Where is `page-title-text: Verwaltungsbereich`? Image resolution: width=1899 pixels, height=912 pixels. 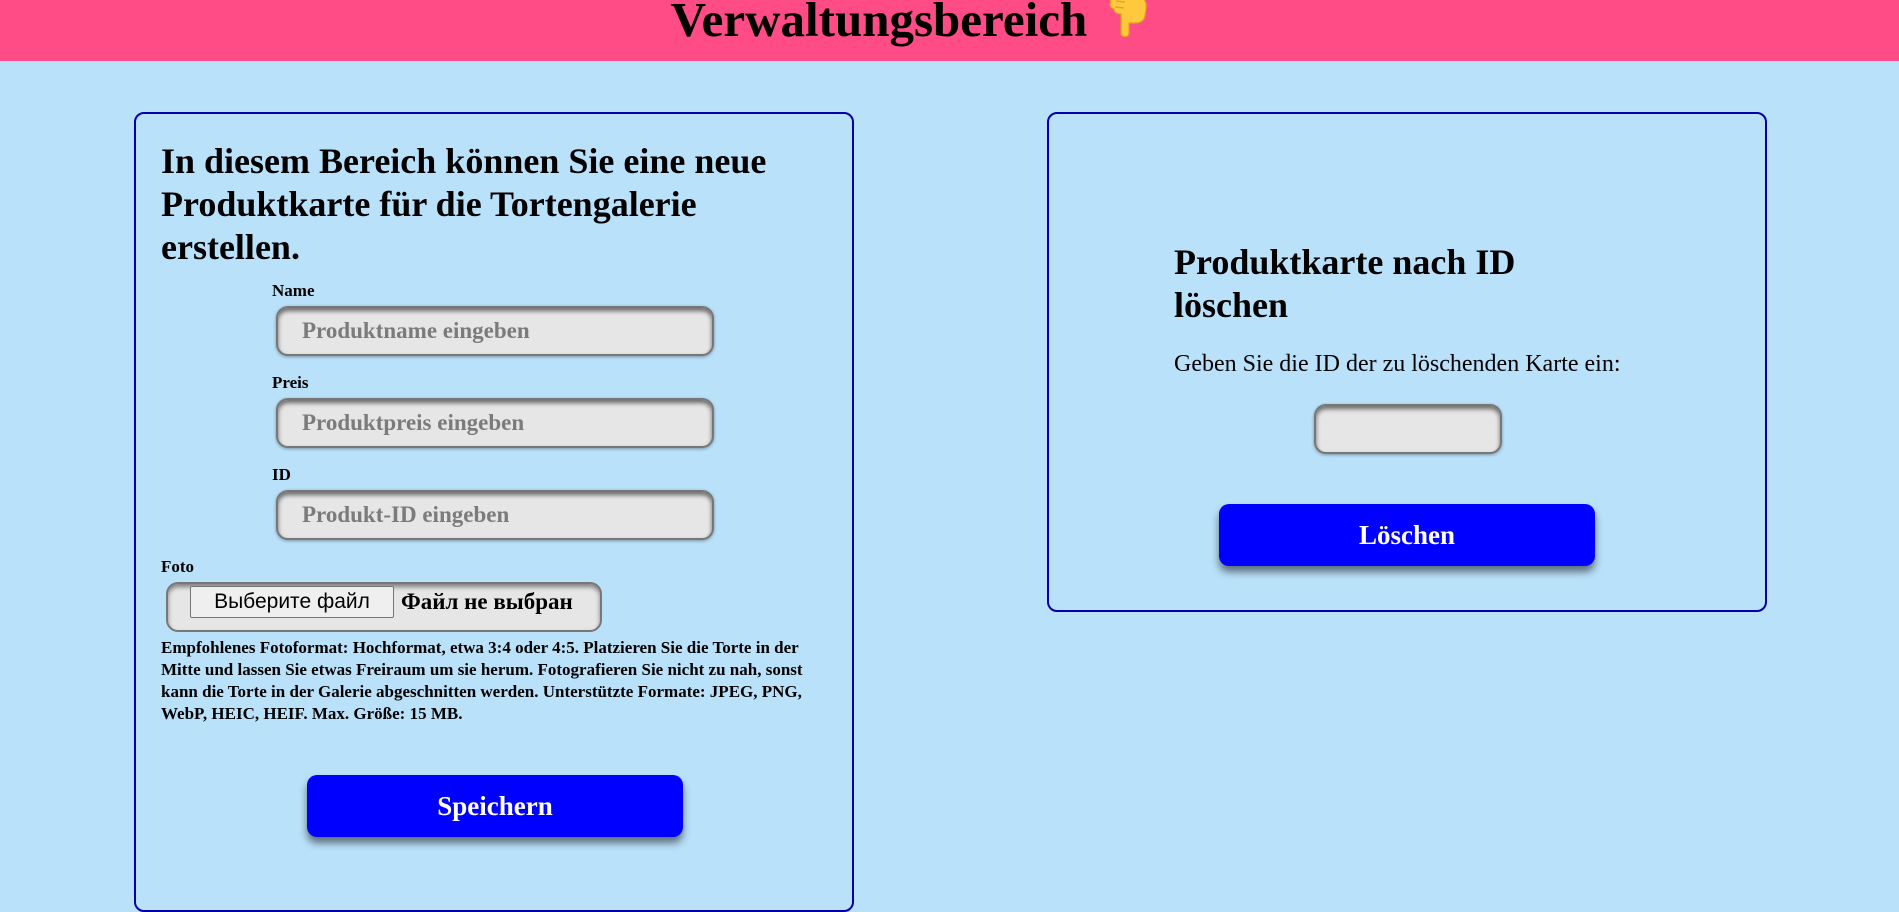 page-title-text: Verwaltungsbereich is located at coordinates (879, 23).